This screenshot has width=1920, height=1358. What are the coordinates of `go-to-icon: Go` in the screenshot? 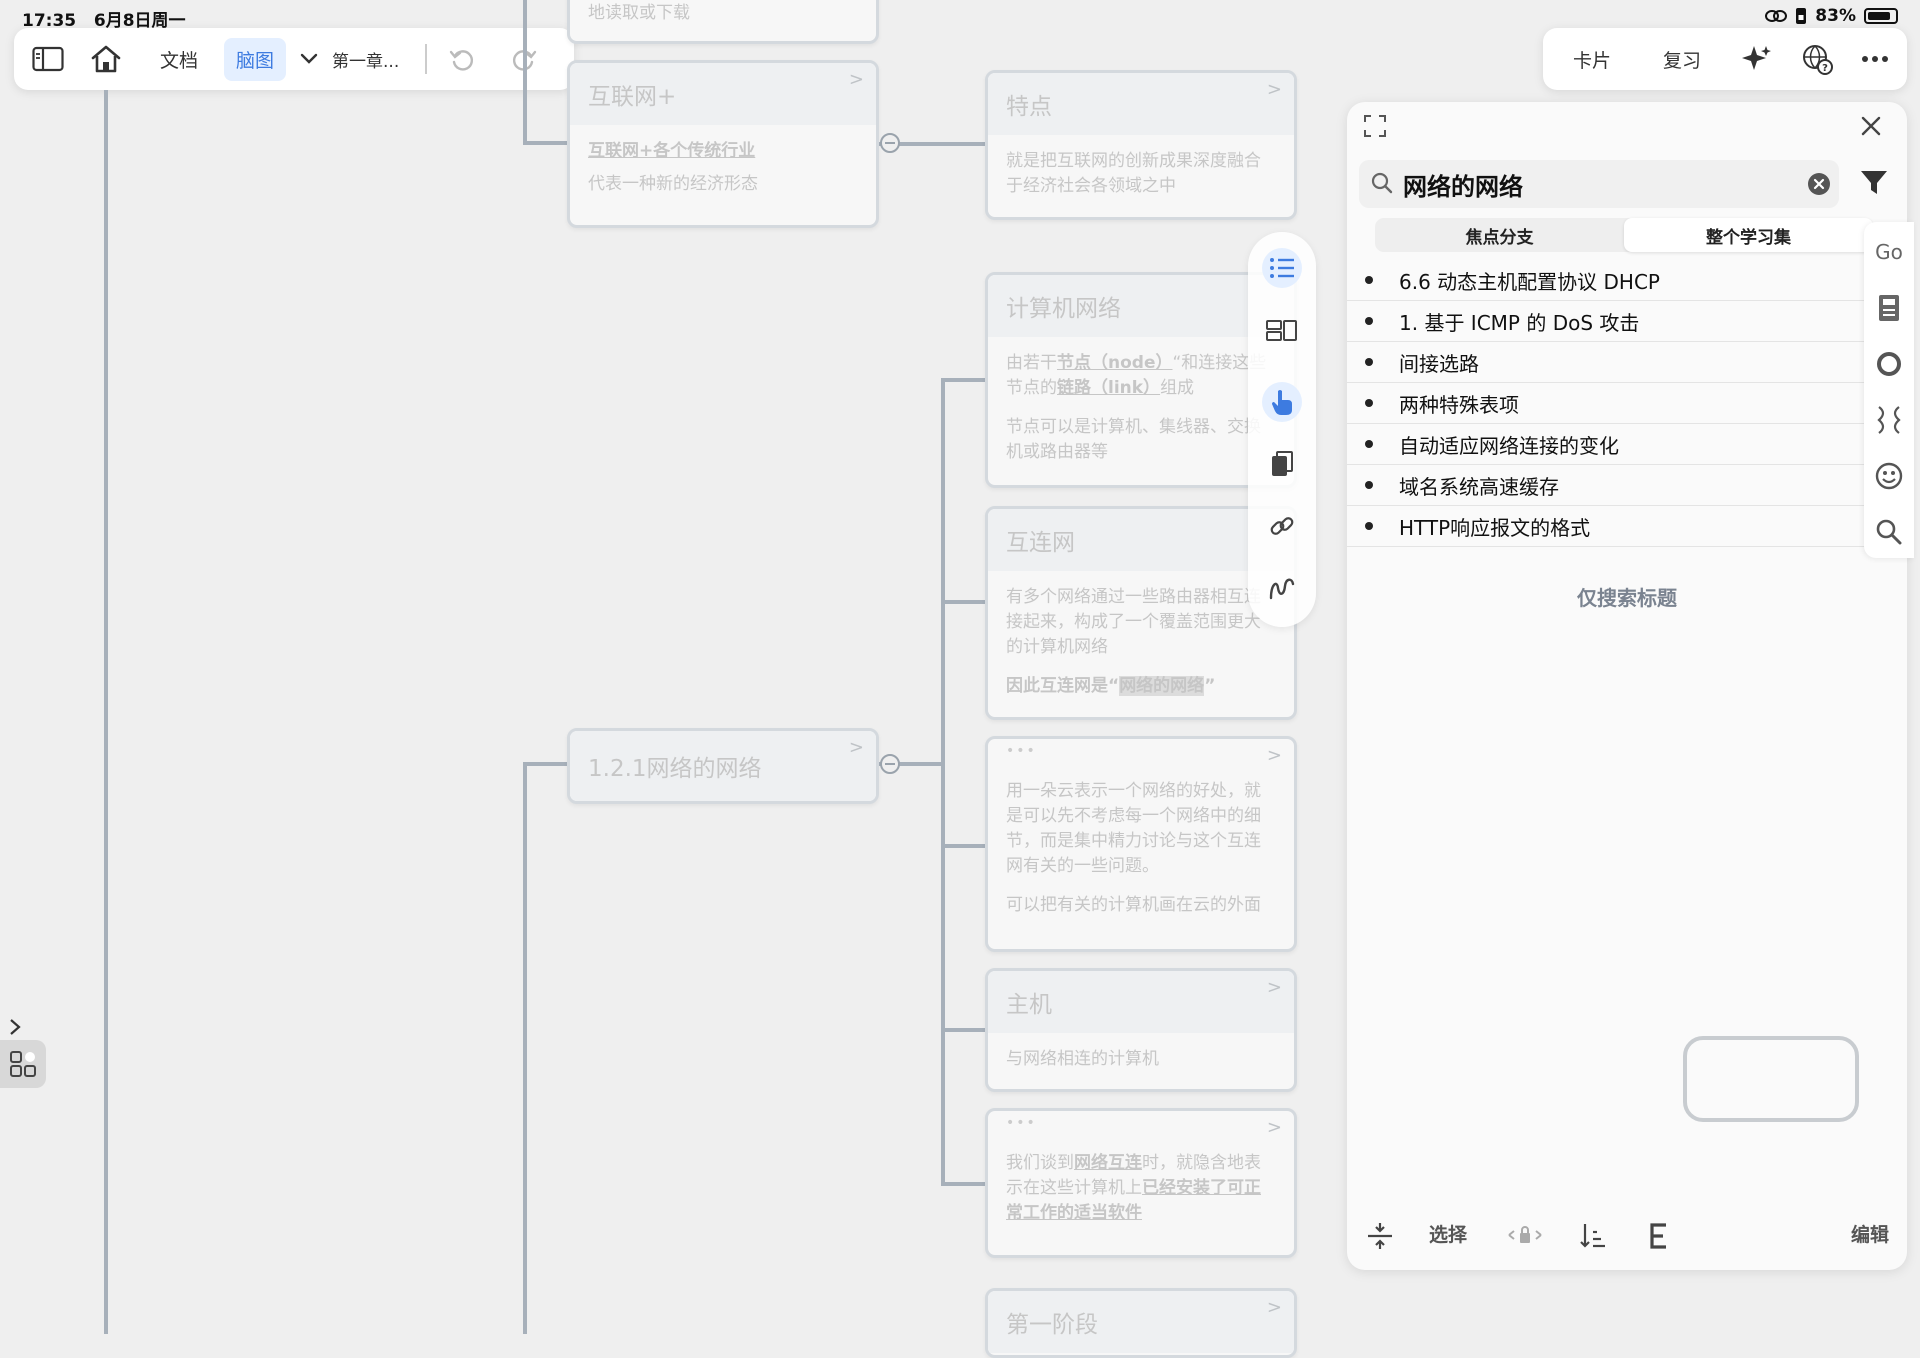 It's located at (1889, 252).